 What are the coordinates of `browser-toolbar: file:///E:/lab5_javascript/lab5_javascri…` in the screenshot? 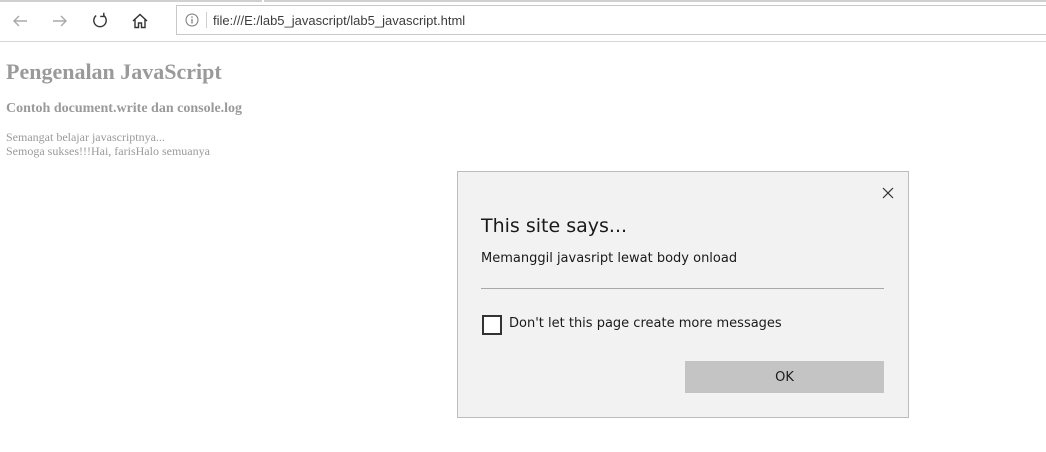 It's located at (523, 21).